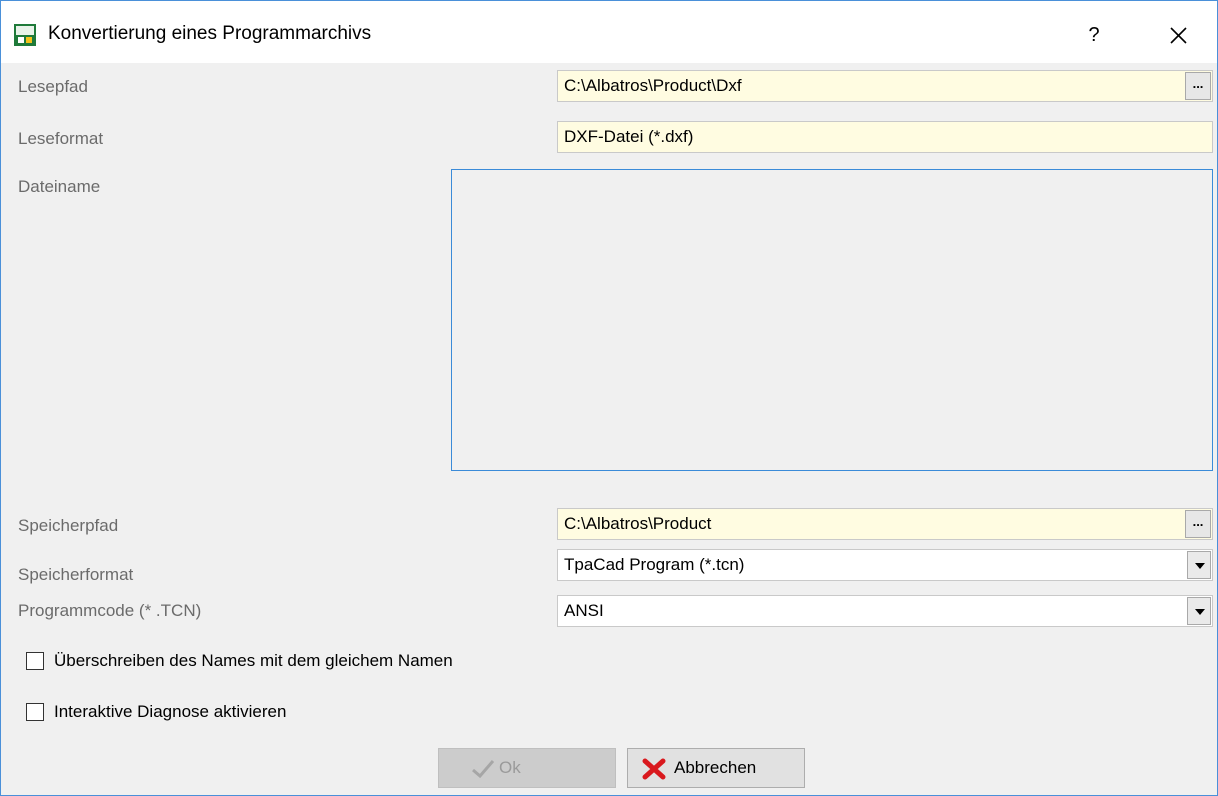 The height and width of the screenshot is (796, 1218). What do you see at coordinates (61, 138) in the screenshot?
I see `read-format-label: Leseformat` at bounding box center [61, 138].